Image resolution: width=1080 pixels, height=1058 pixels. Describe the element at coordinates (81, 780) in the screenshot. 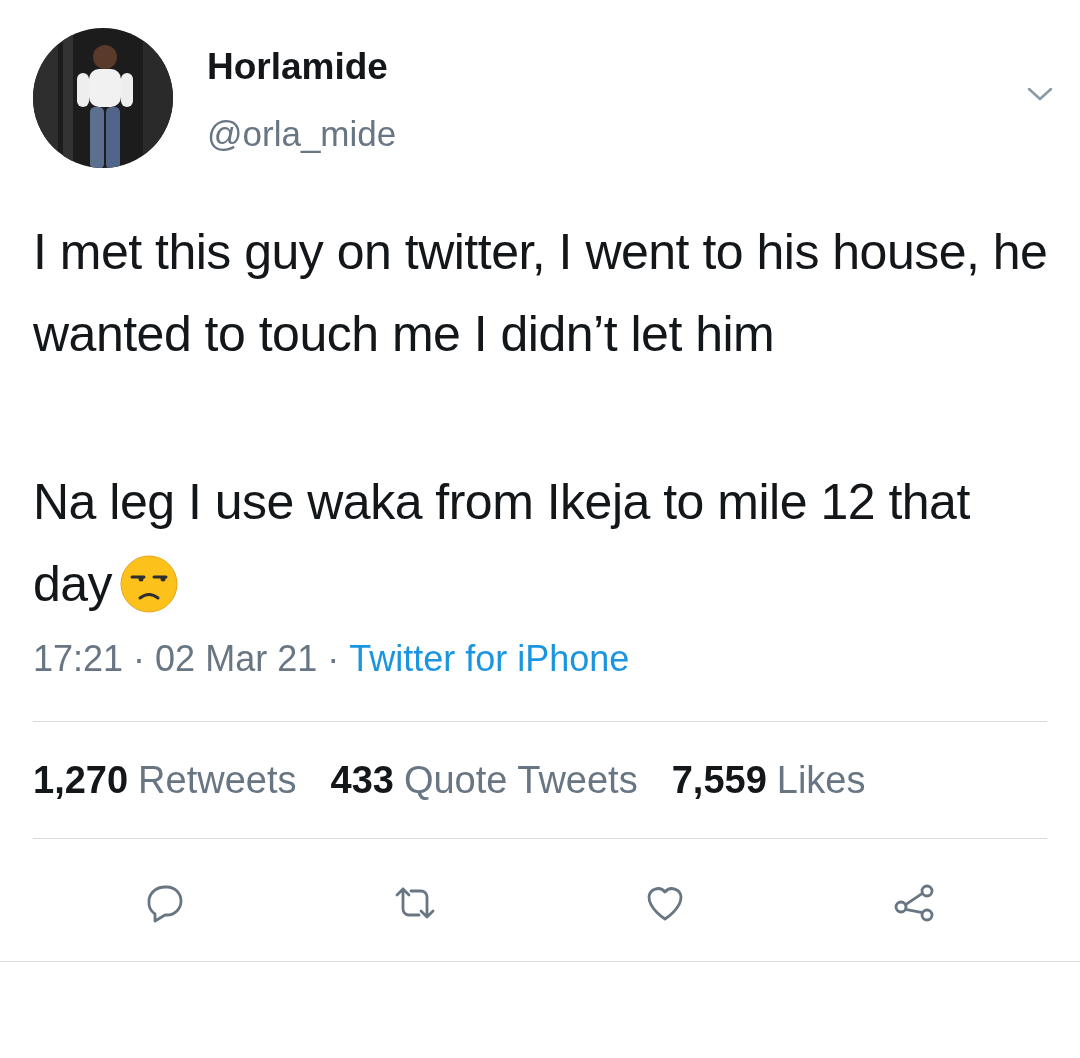

I see `stat-count: 1,270` at that location.